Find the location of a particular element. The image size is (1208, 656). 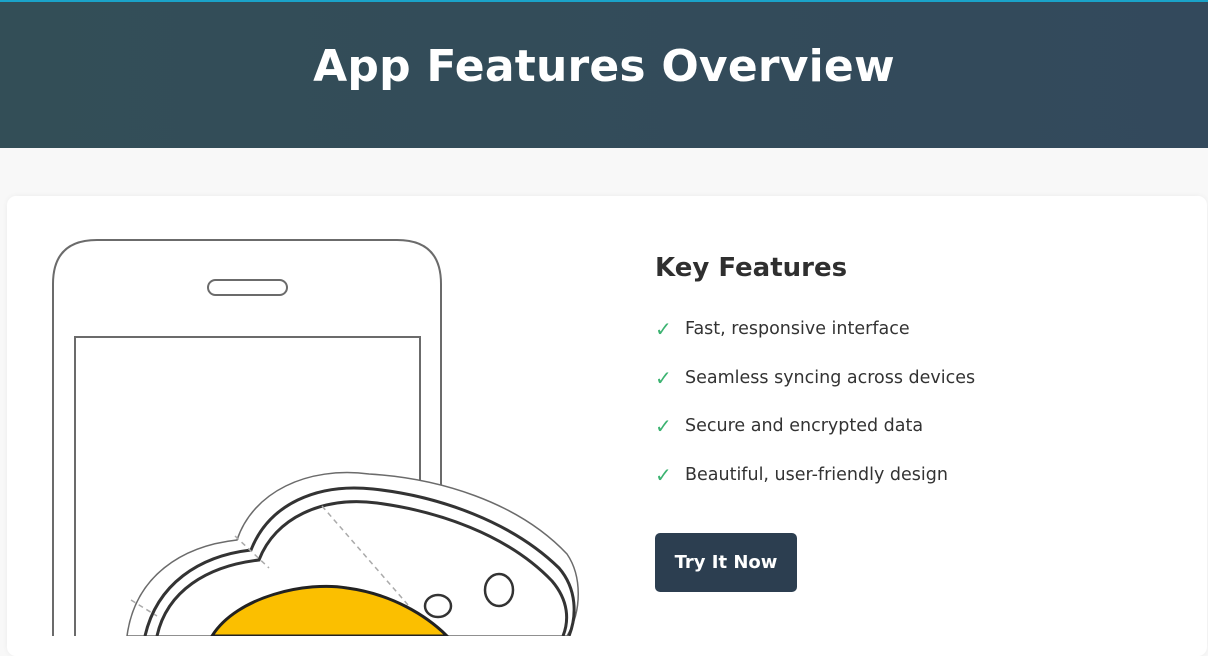

list-item: ✓ Secure and encrypted data is located at coordinates (815, 437).